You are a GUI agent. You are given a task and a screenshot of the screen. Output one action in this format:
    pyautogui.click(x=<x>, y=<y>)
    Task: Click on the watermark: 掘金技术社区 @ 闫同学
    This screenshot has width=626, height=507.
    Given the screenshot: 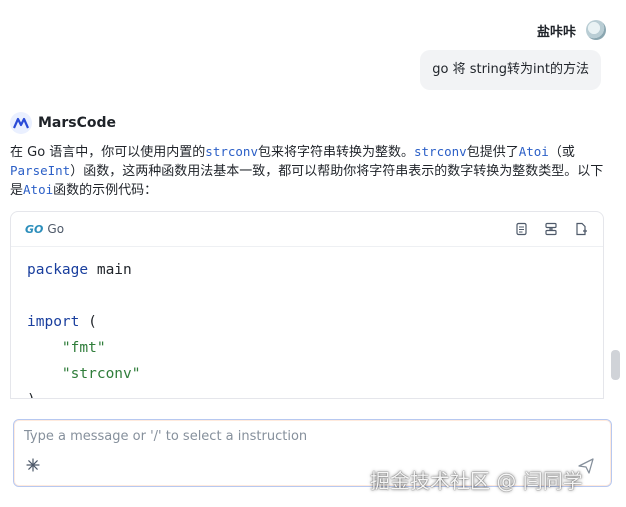 What is the action you would take?
    pyautogui.click(x=476, y=481)
    